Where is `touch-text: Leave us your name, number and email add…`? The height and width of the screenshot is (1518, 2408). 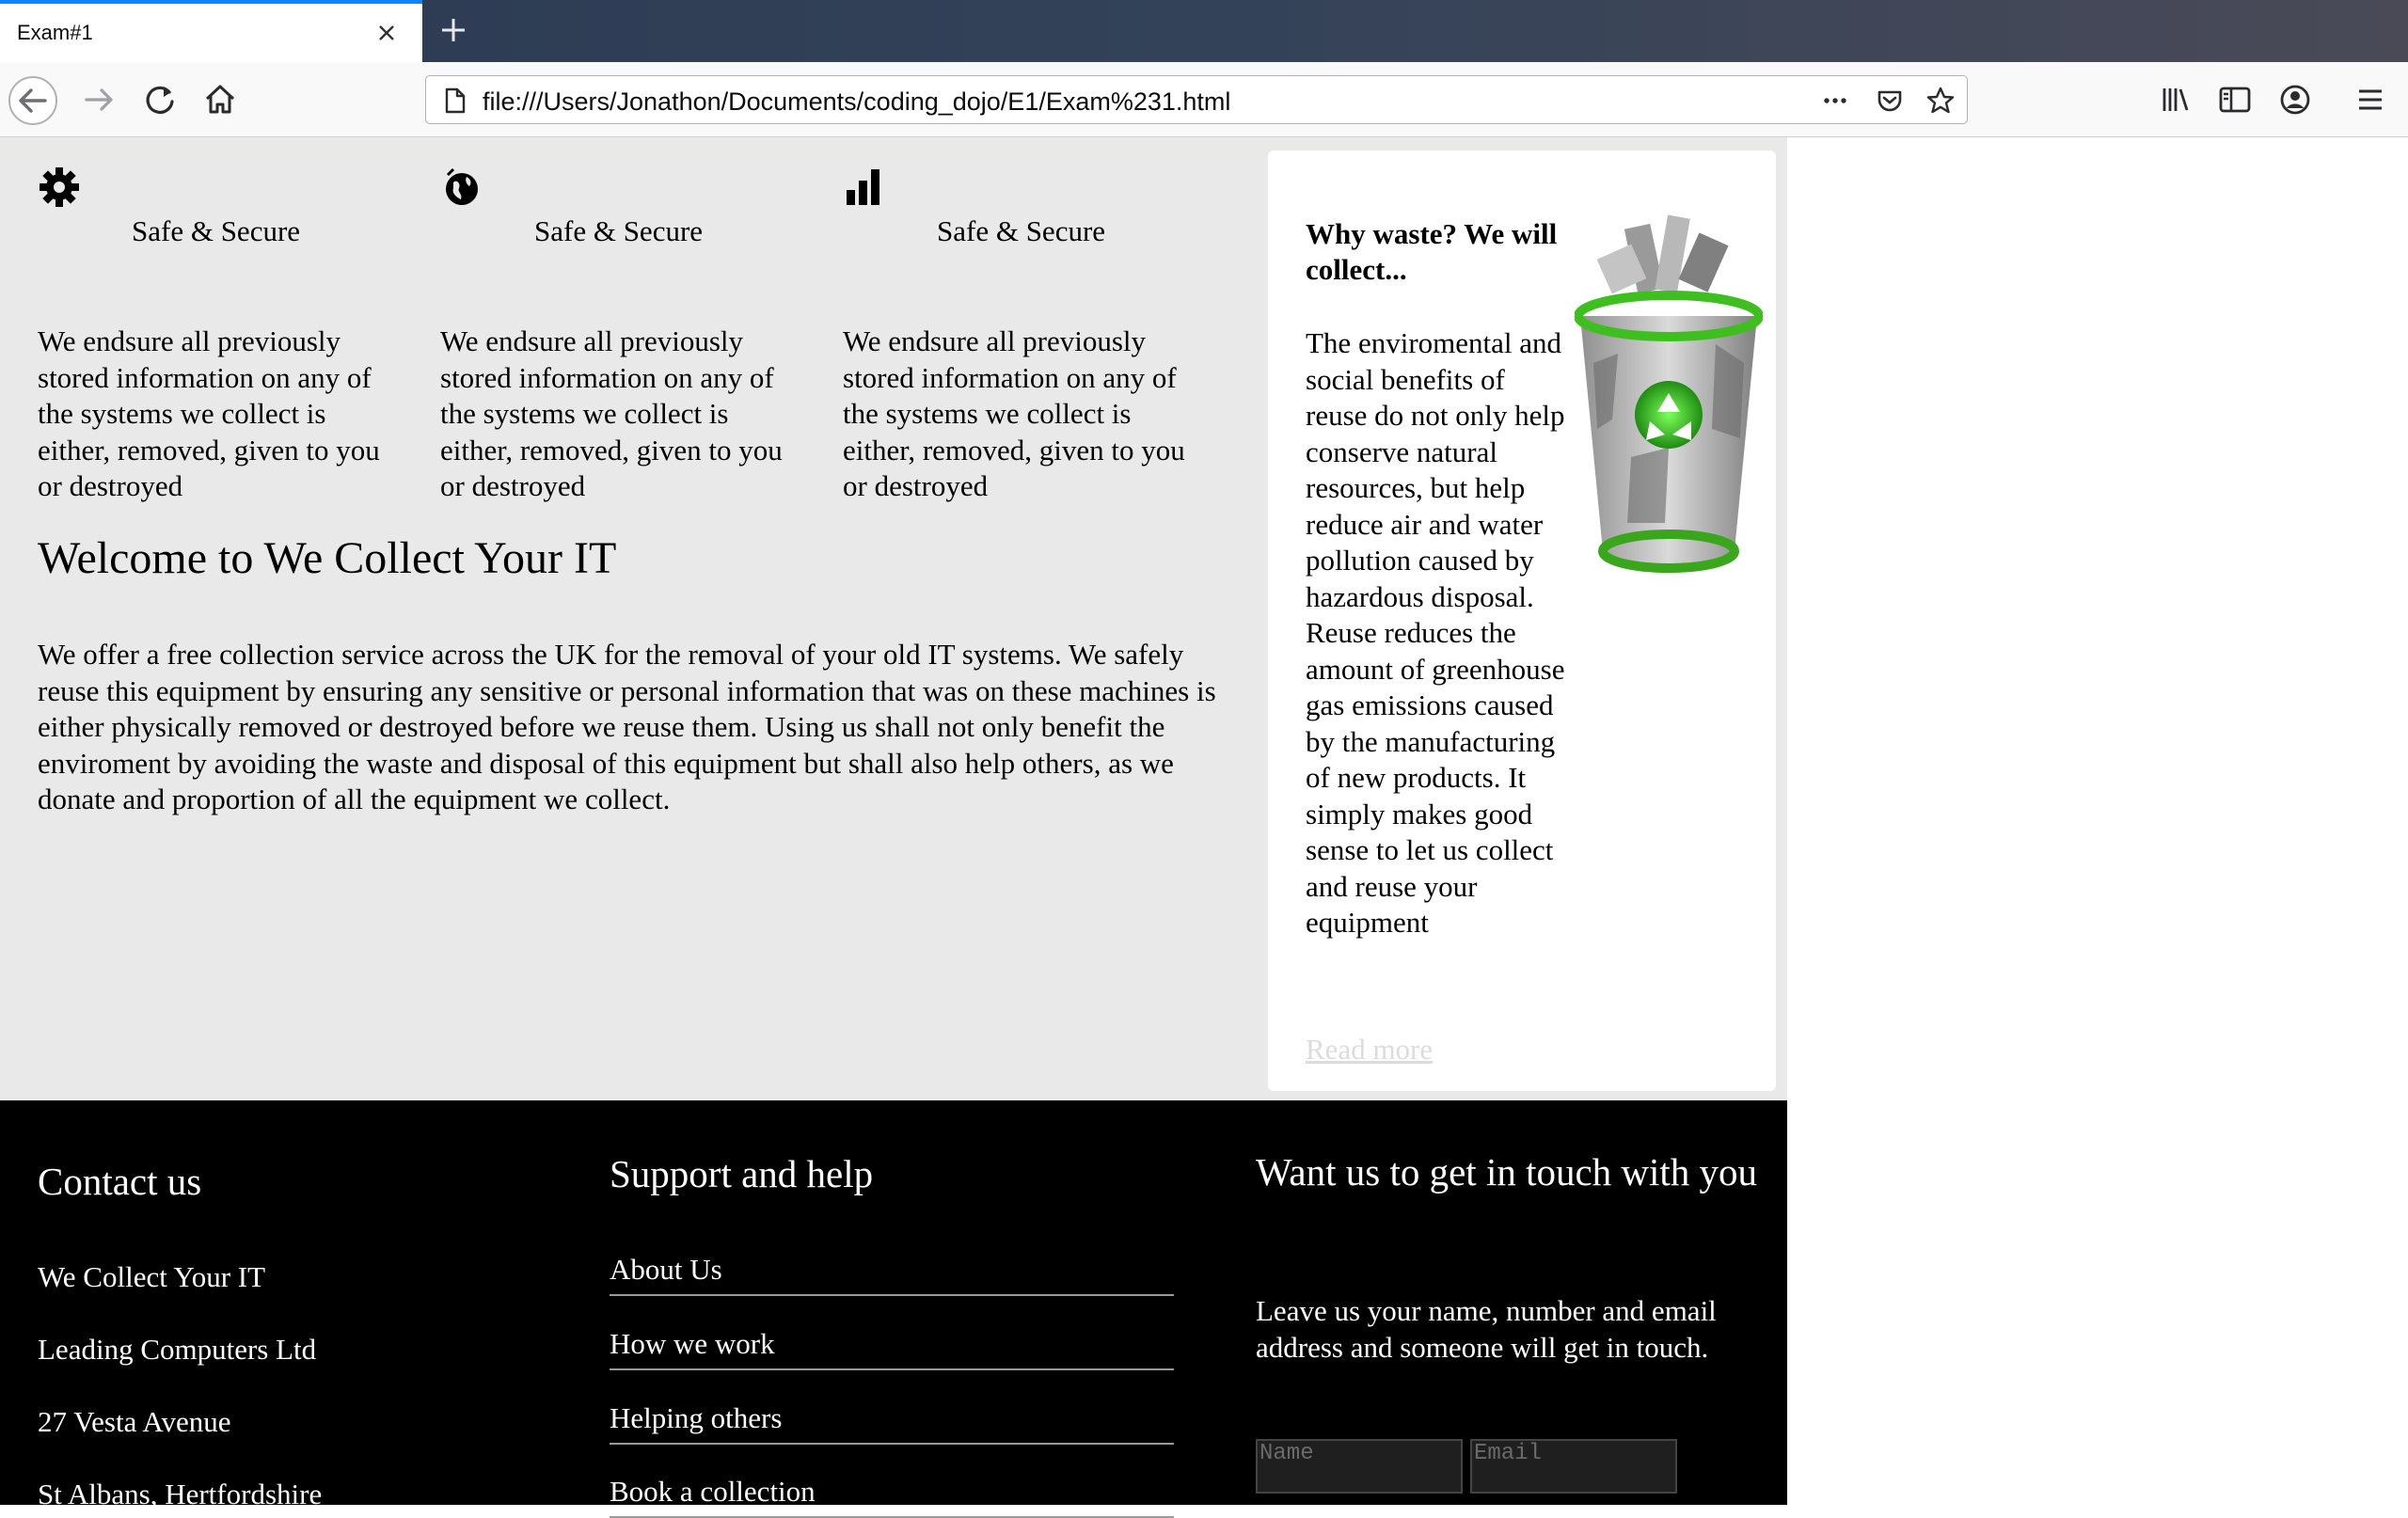 touch-text: Leave us your name, number and email add… is located at coordinates (1487, 1329).